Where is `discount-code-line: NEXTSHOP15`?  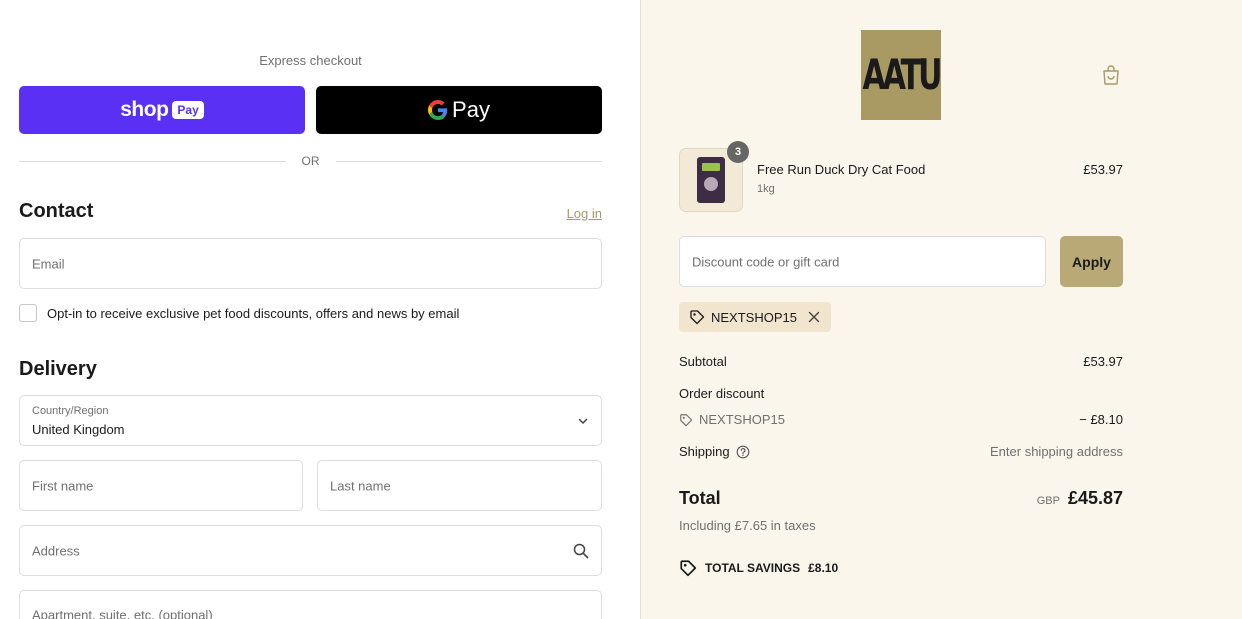 discount-code-line: NEXTSHOP15 is located at coordinates (732, 419).